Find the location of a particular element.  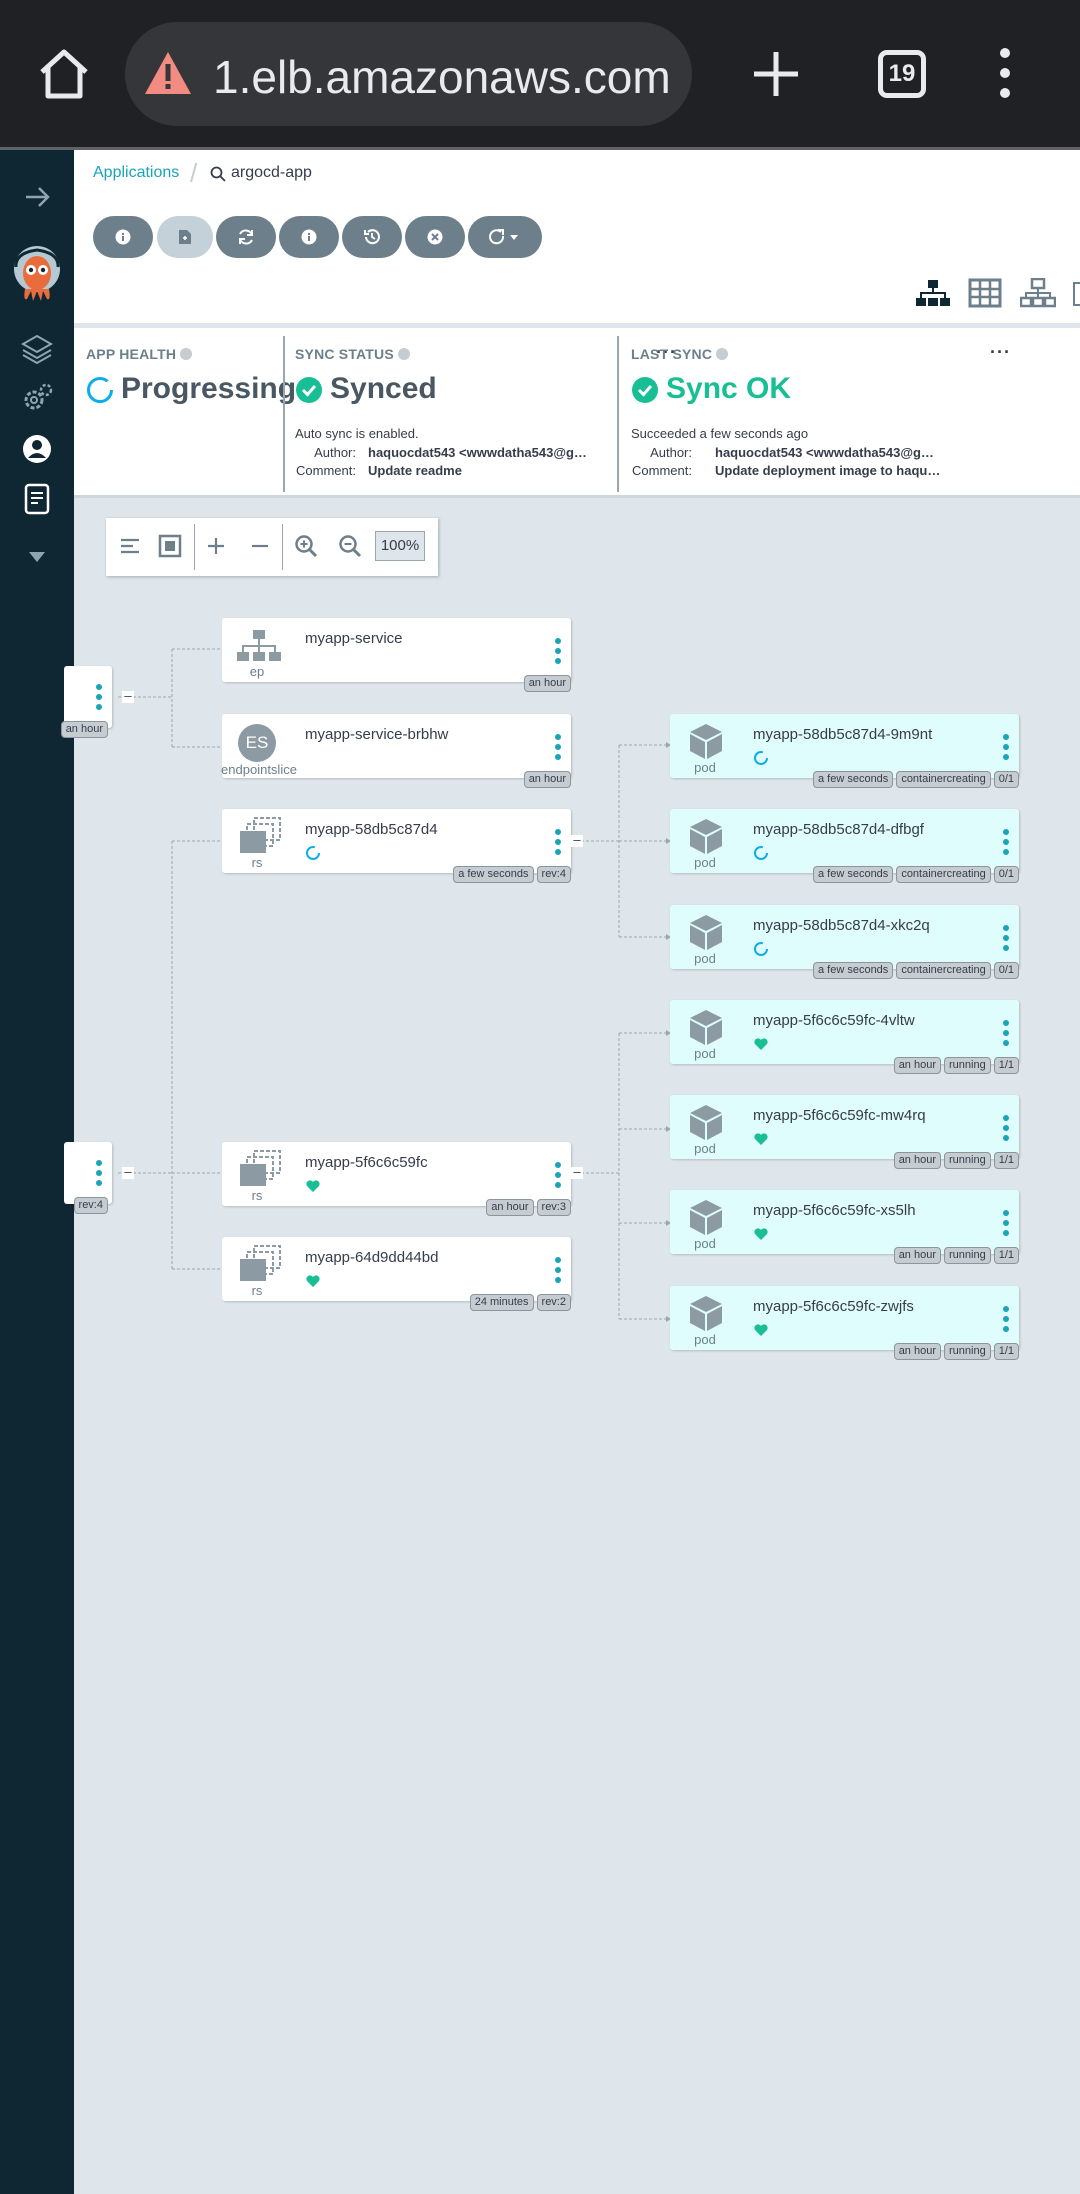

replicaset-node: rs myapp-64d9dd44bd 24 minutes rev:2 is located at coordinates (396, 1274).